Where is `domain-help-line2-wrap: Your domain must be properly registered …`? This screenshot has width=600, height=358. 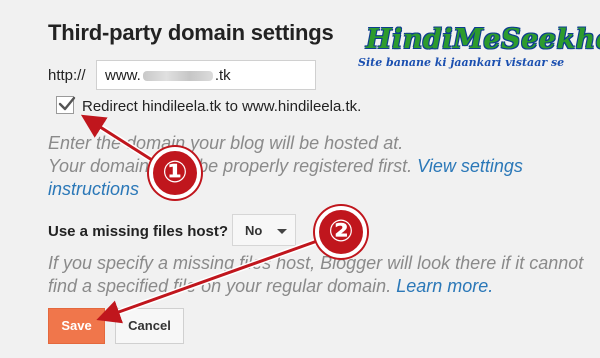 domain-help-line2-wrap: Your domain must be properly registered … is located at coordinates (318, 178).